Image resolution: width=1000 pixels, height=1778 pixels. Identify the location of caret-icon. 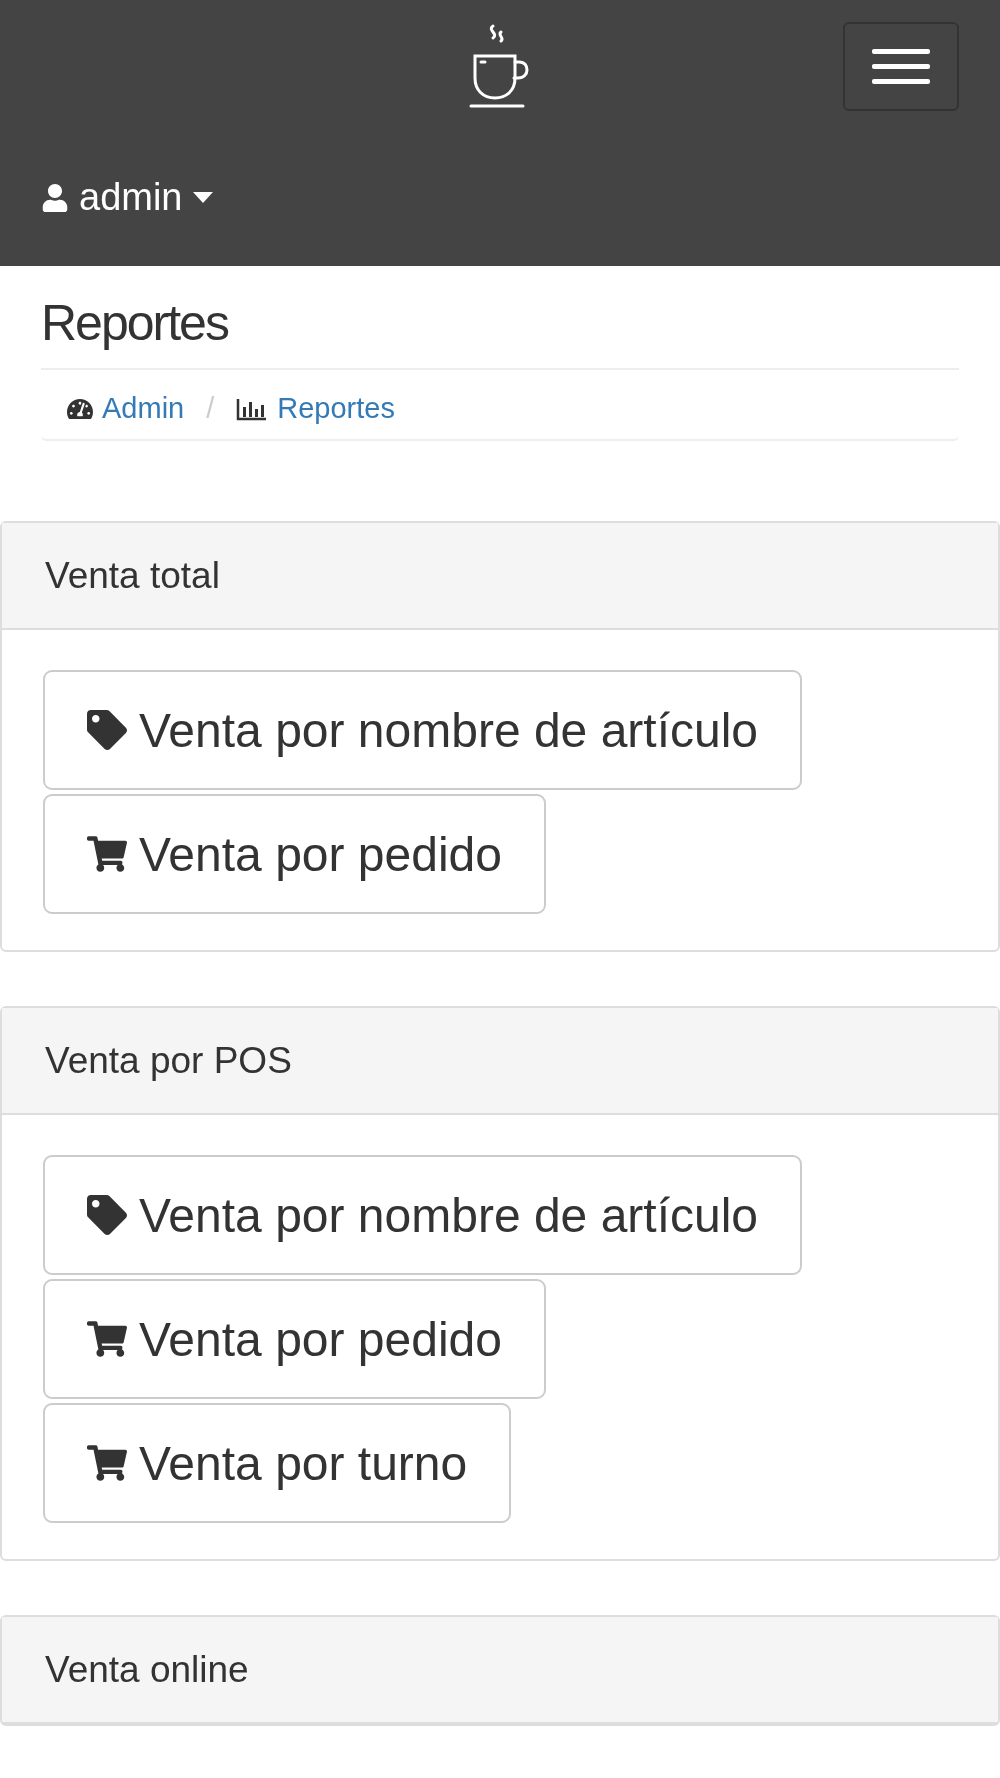
(202, 197).